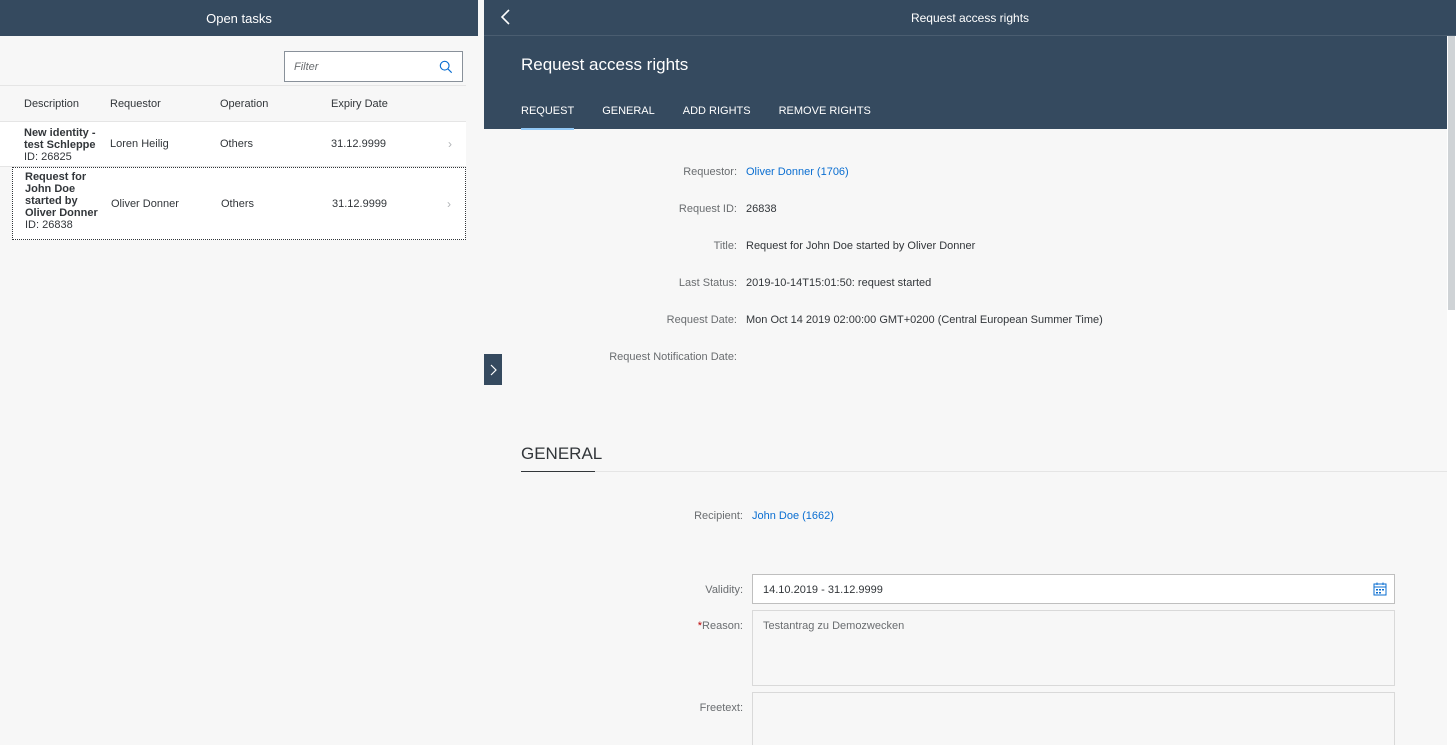 Image resolution: width=1456 pixels, height=745 pixels. What do you see at coordinates (135, 104) in the screenshot?
I see `column-header-requestor: Requestor` at bounding box center [135, 104].